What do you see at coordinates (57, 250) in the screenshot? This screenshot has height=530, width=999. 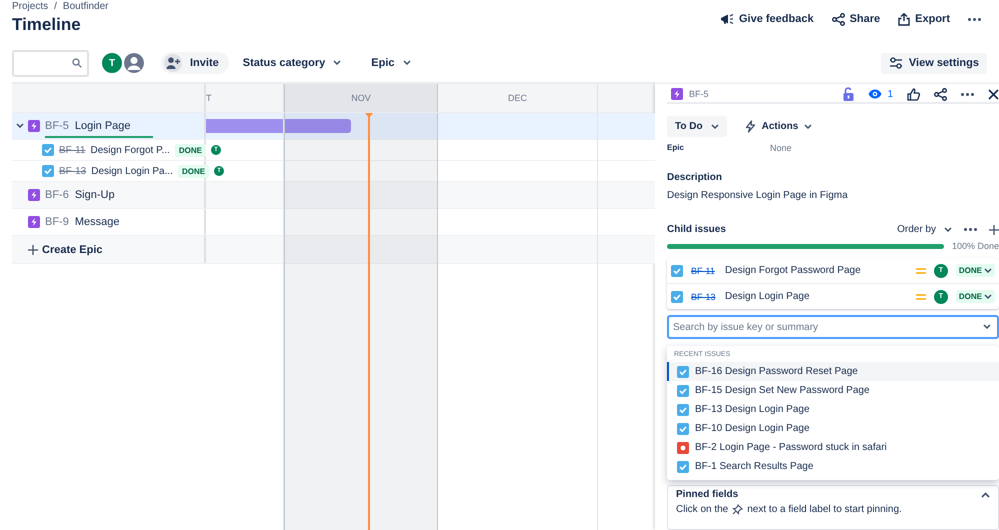 I see `create-epic-button: Create Epic` at bounding box center [57, 250].